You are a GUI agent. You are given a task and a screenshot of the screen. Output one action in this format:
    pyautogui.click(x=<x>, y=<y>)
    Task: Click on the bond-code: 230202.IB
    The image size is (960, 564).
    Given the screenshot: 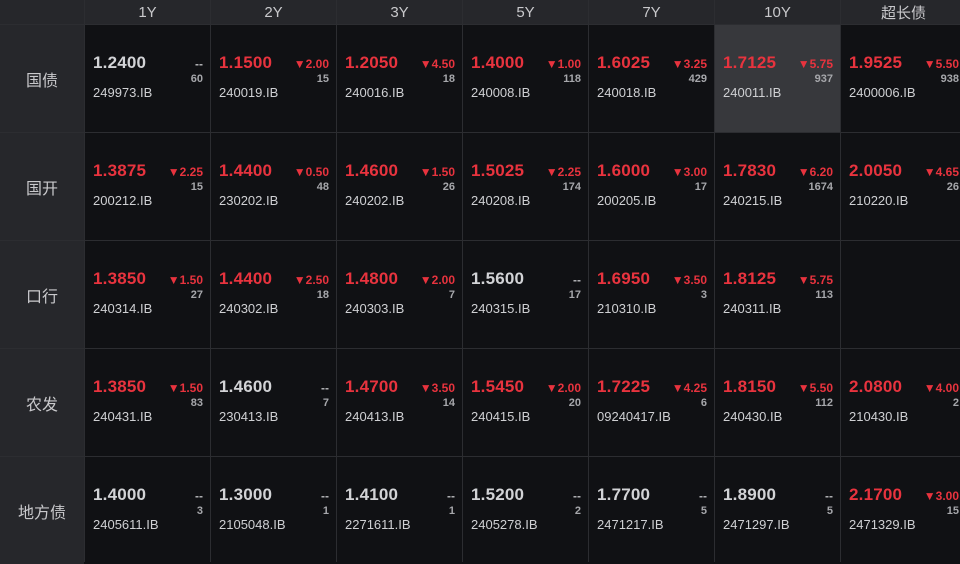 What is the action you would take?
    pyautogui.click(x=249, y=200)
    